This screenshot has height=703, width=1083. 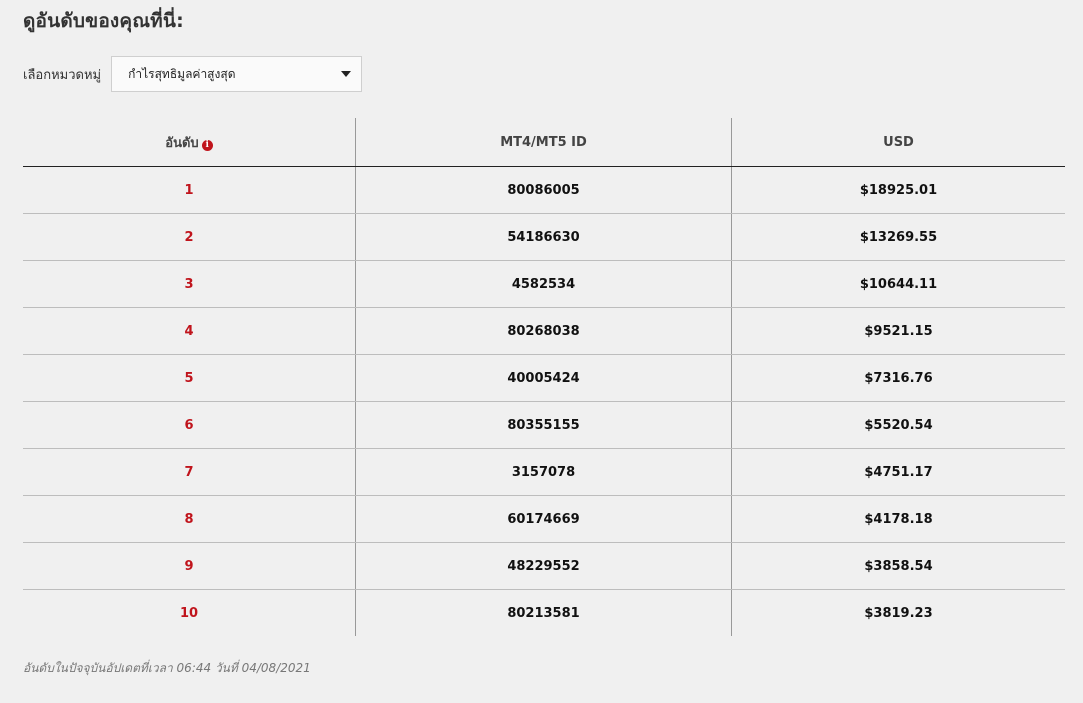 What do you see at coordinates (189, 331) in the screenshot?
I see `rank-cell: 4` at bounding box center [189, 331].